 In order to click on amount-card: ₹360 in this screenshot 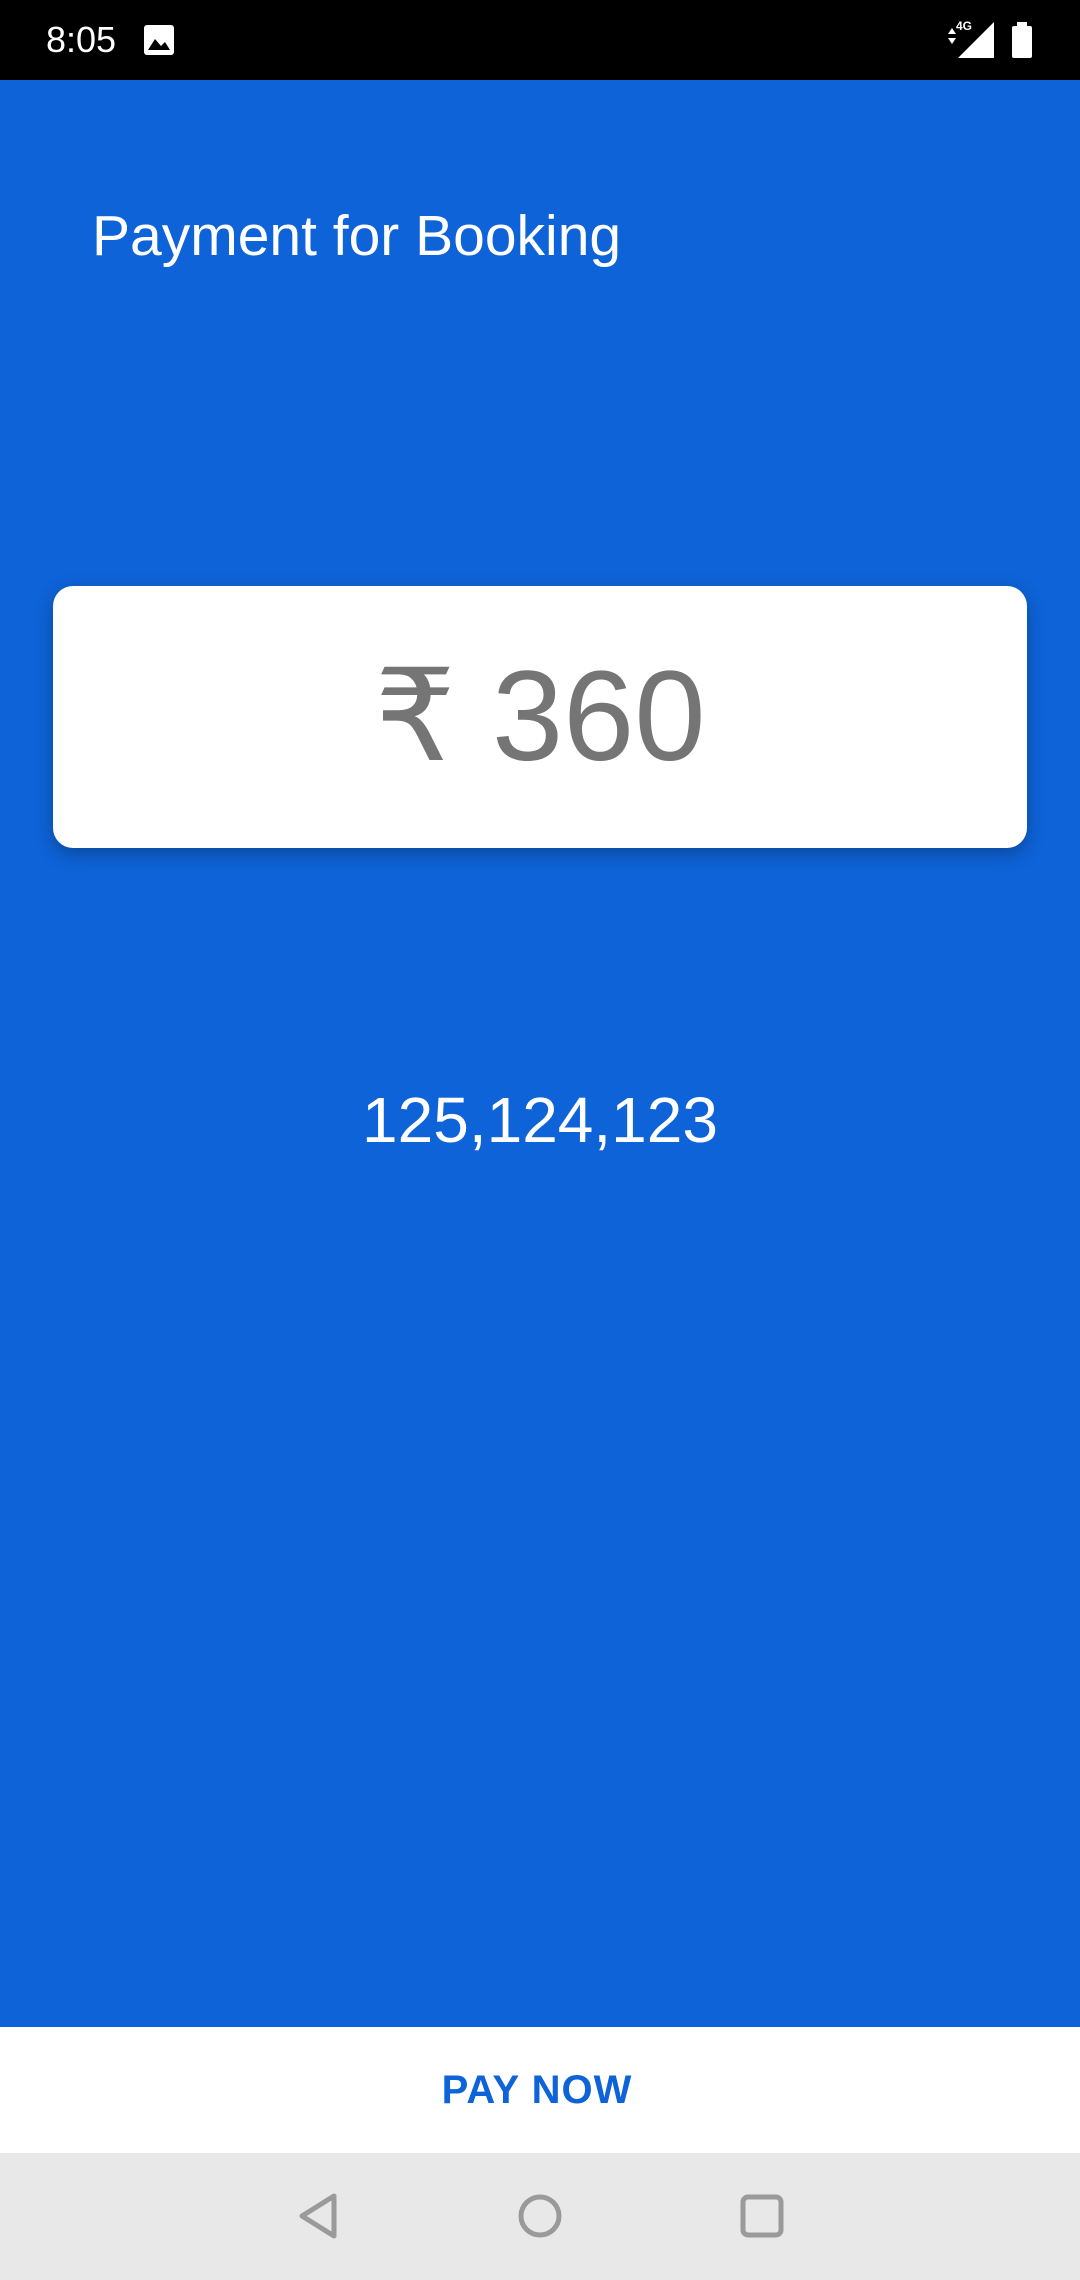, I will do `click(540, 717)`.